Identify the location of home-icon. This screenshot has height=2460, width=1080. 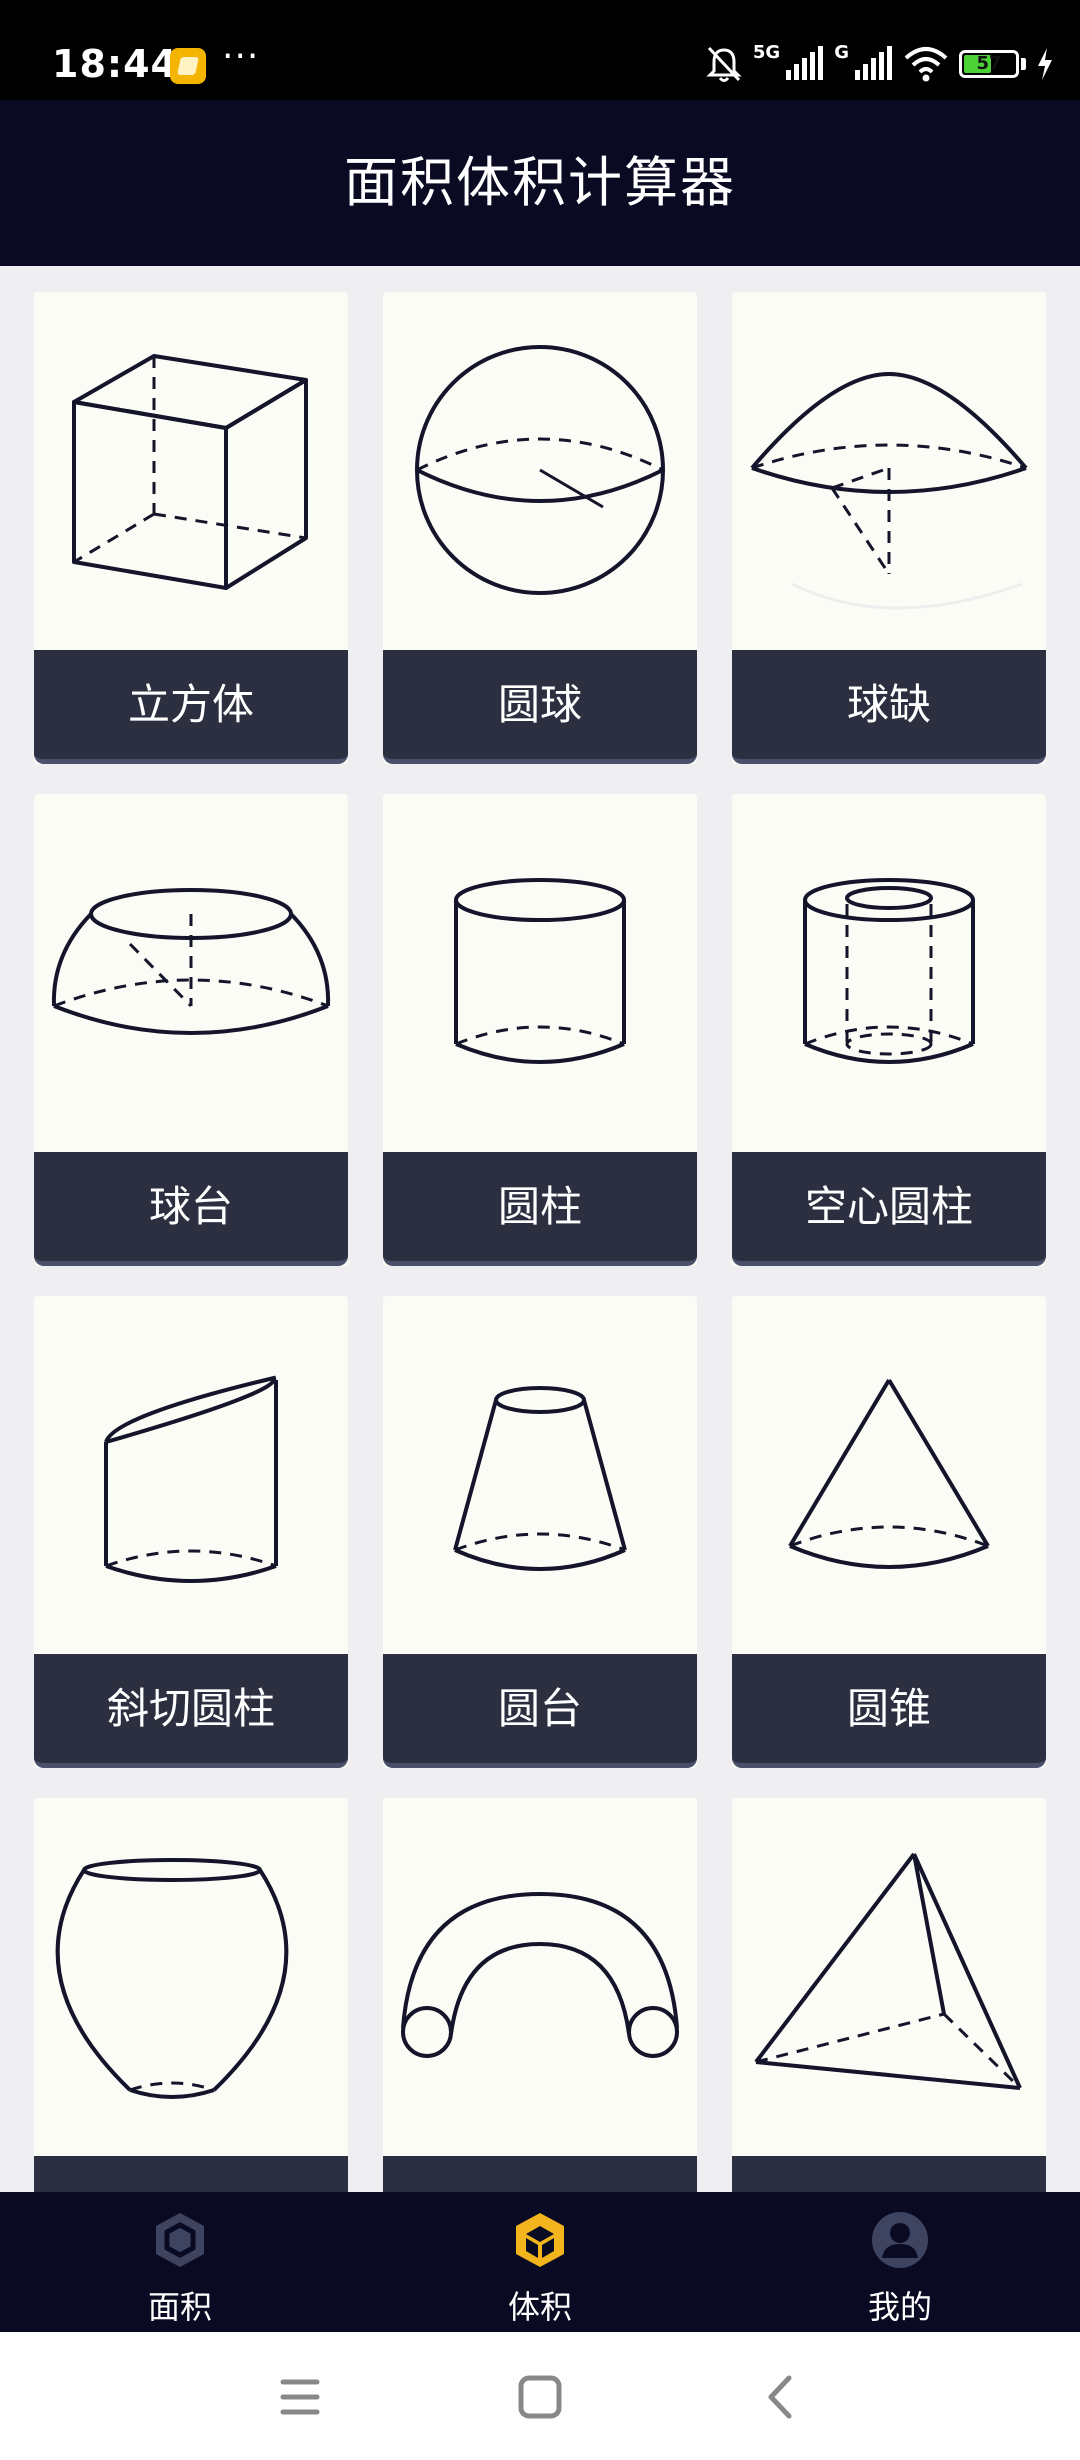
(540, 2397).